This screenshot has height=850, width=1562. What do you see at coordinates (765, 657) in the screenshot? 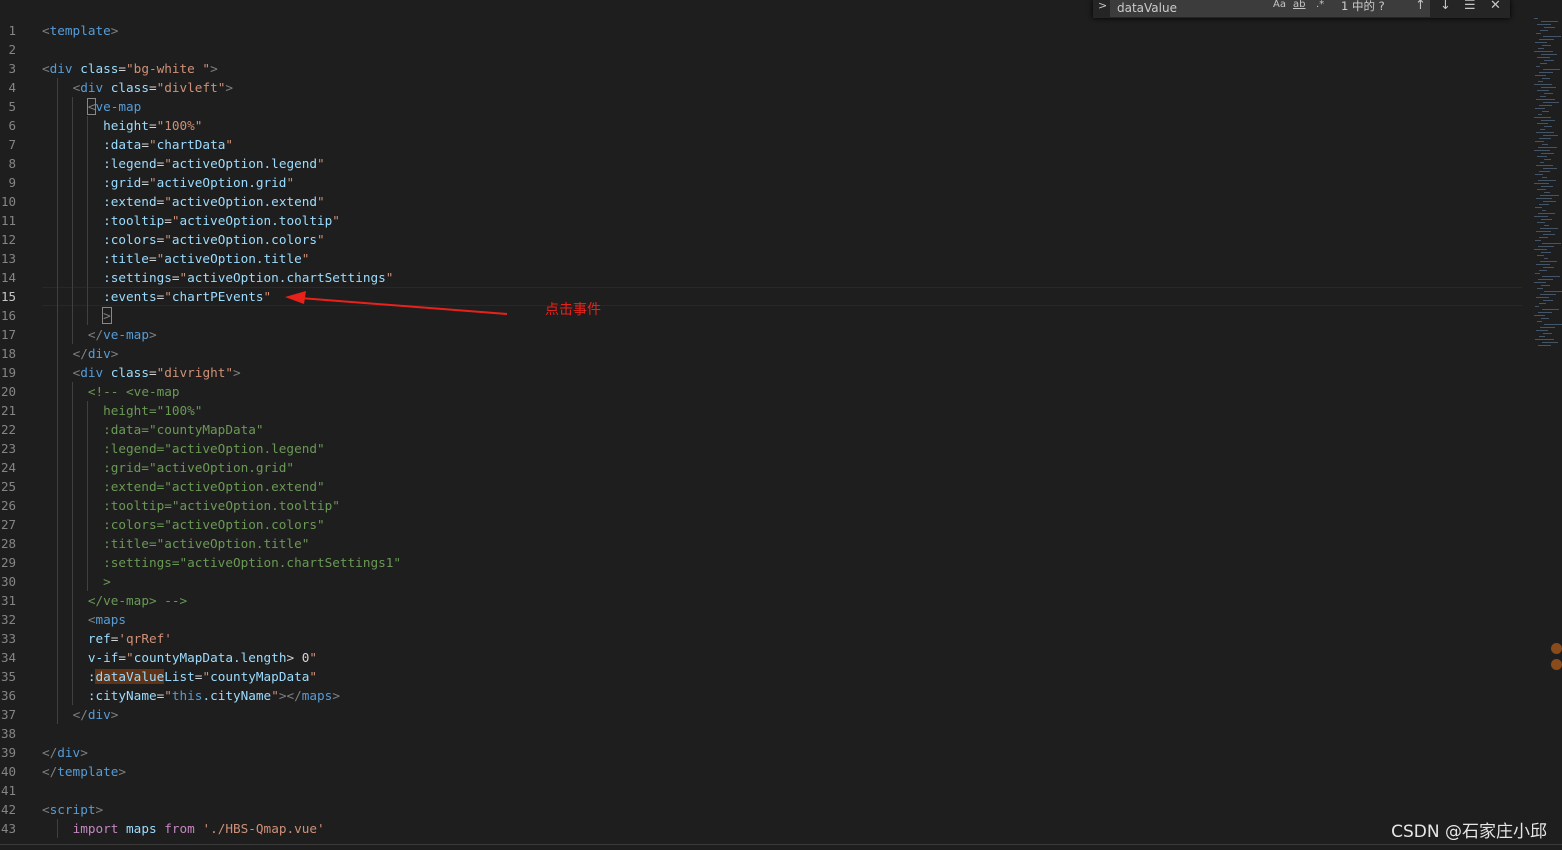
I see `code-line: 34 v-if="countyMapData.length> 0"` at bounding box center [765, 657].